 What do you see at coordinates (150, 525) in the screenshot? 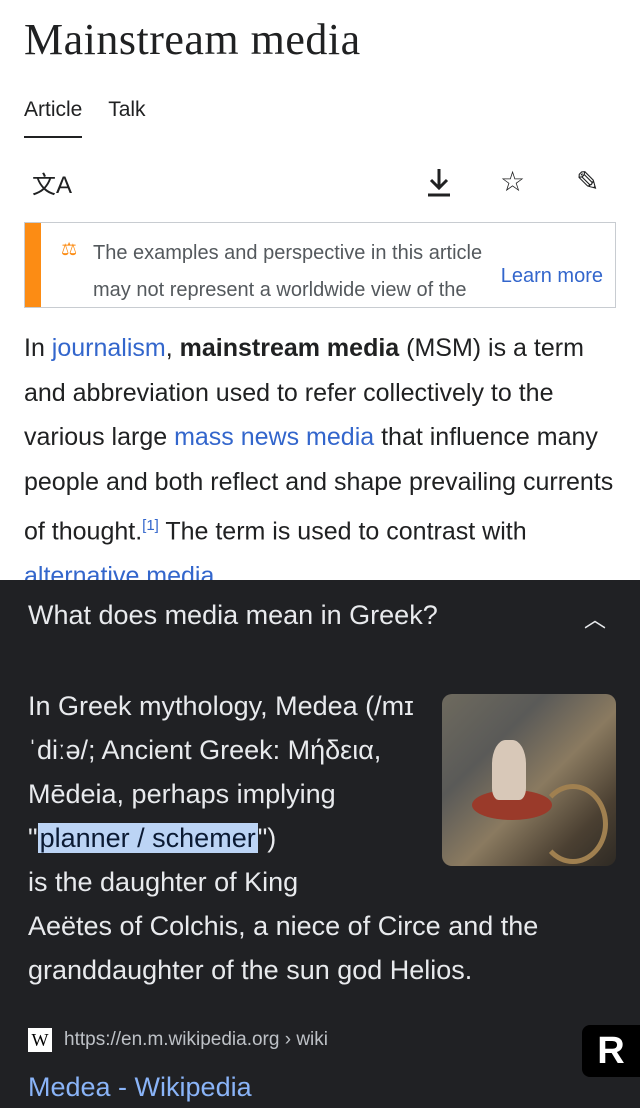
I see `reference-link: [1]` at bounding box center [150, 525].